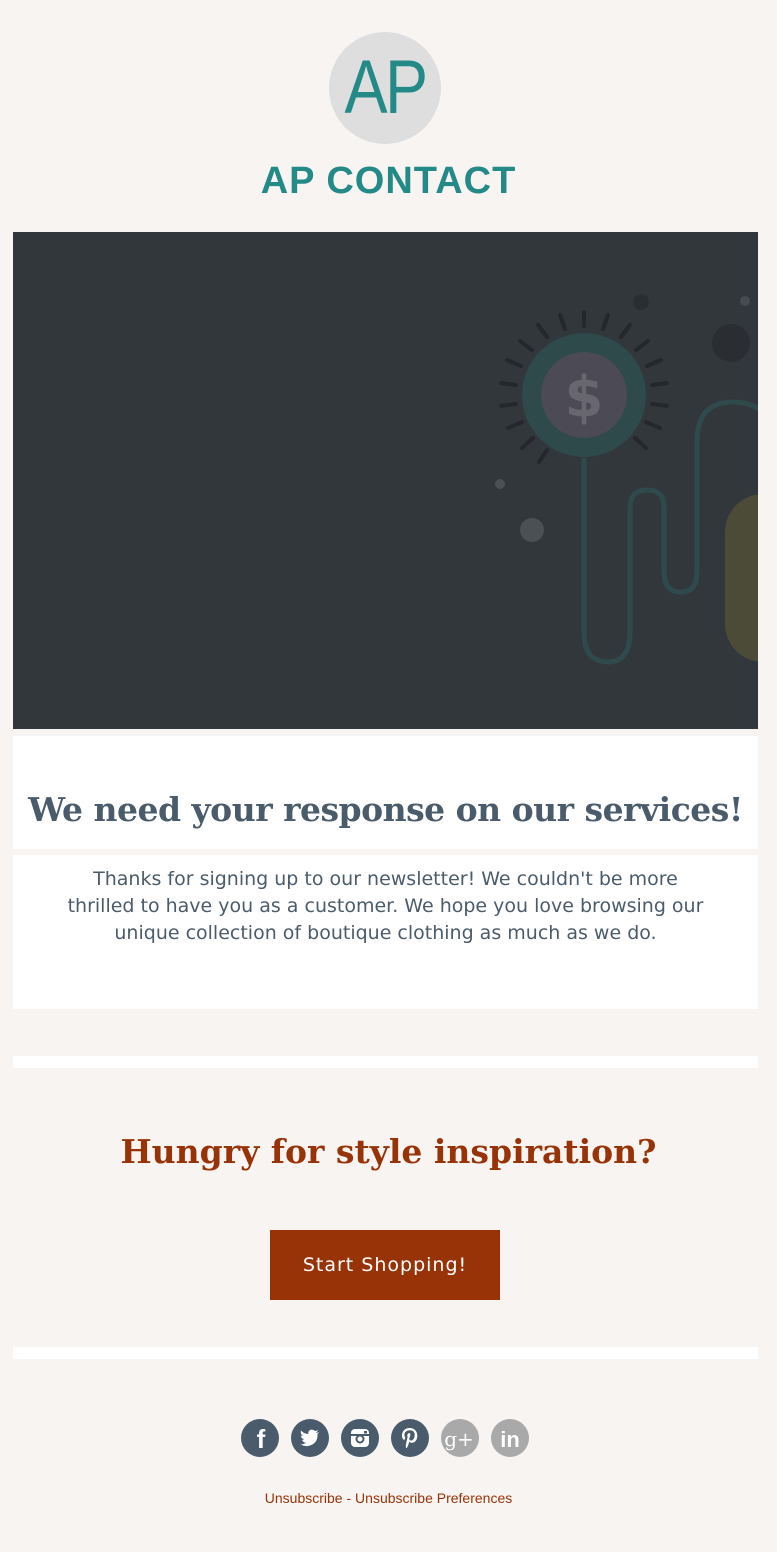  What do you see at coordinates (388, 1151) in the screenshot?
I see `promo-heading: Hungry for style inspiration?` at bounding box center [388, 1151].